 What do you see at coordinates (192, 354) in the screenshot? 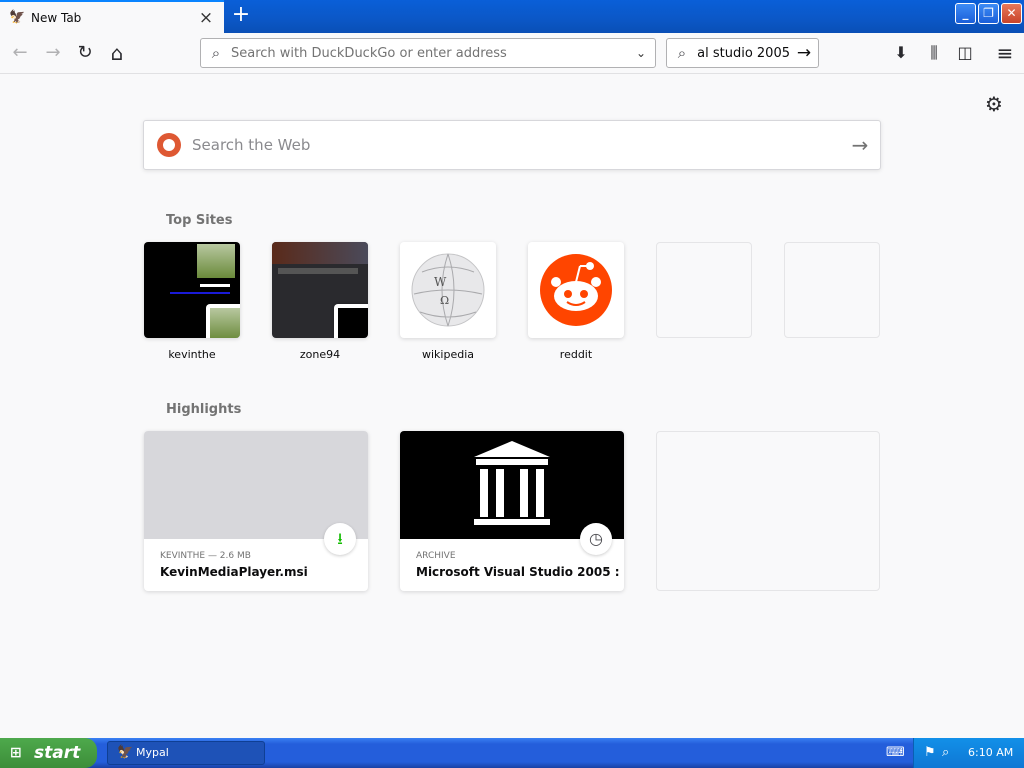
I see `top-site-label: kevinthe` at bounding box center [192, 354].